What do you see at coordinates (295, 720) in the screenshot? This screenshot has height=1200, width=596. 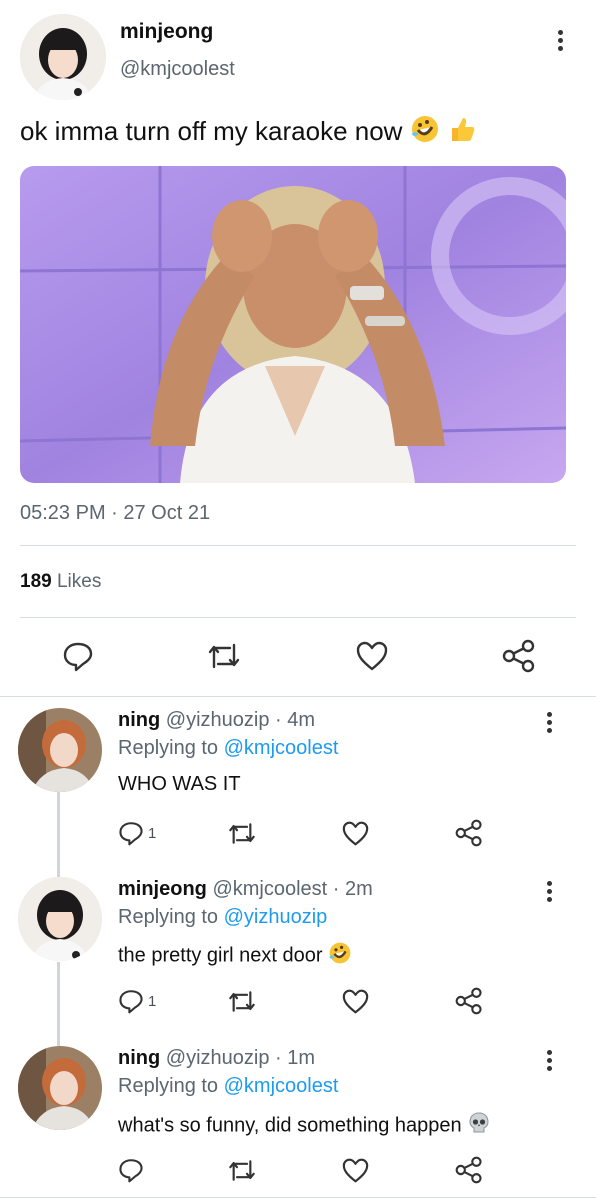 I see `reply-time: · 4m` at bounding box center [295, 720].